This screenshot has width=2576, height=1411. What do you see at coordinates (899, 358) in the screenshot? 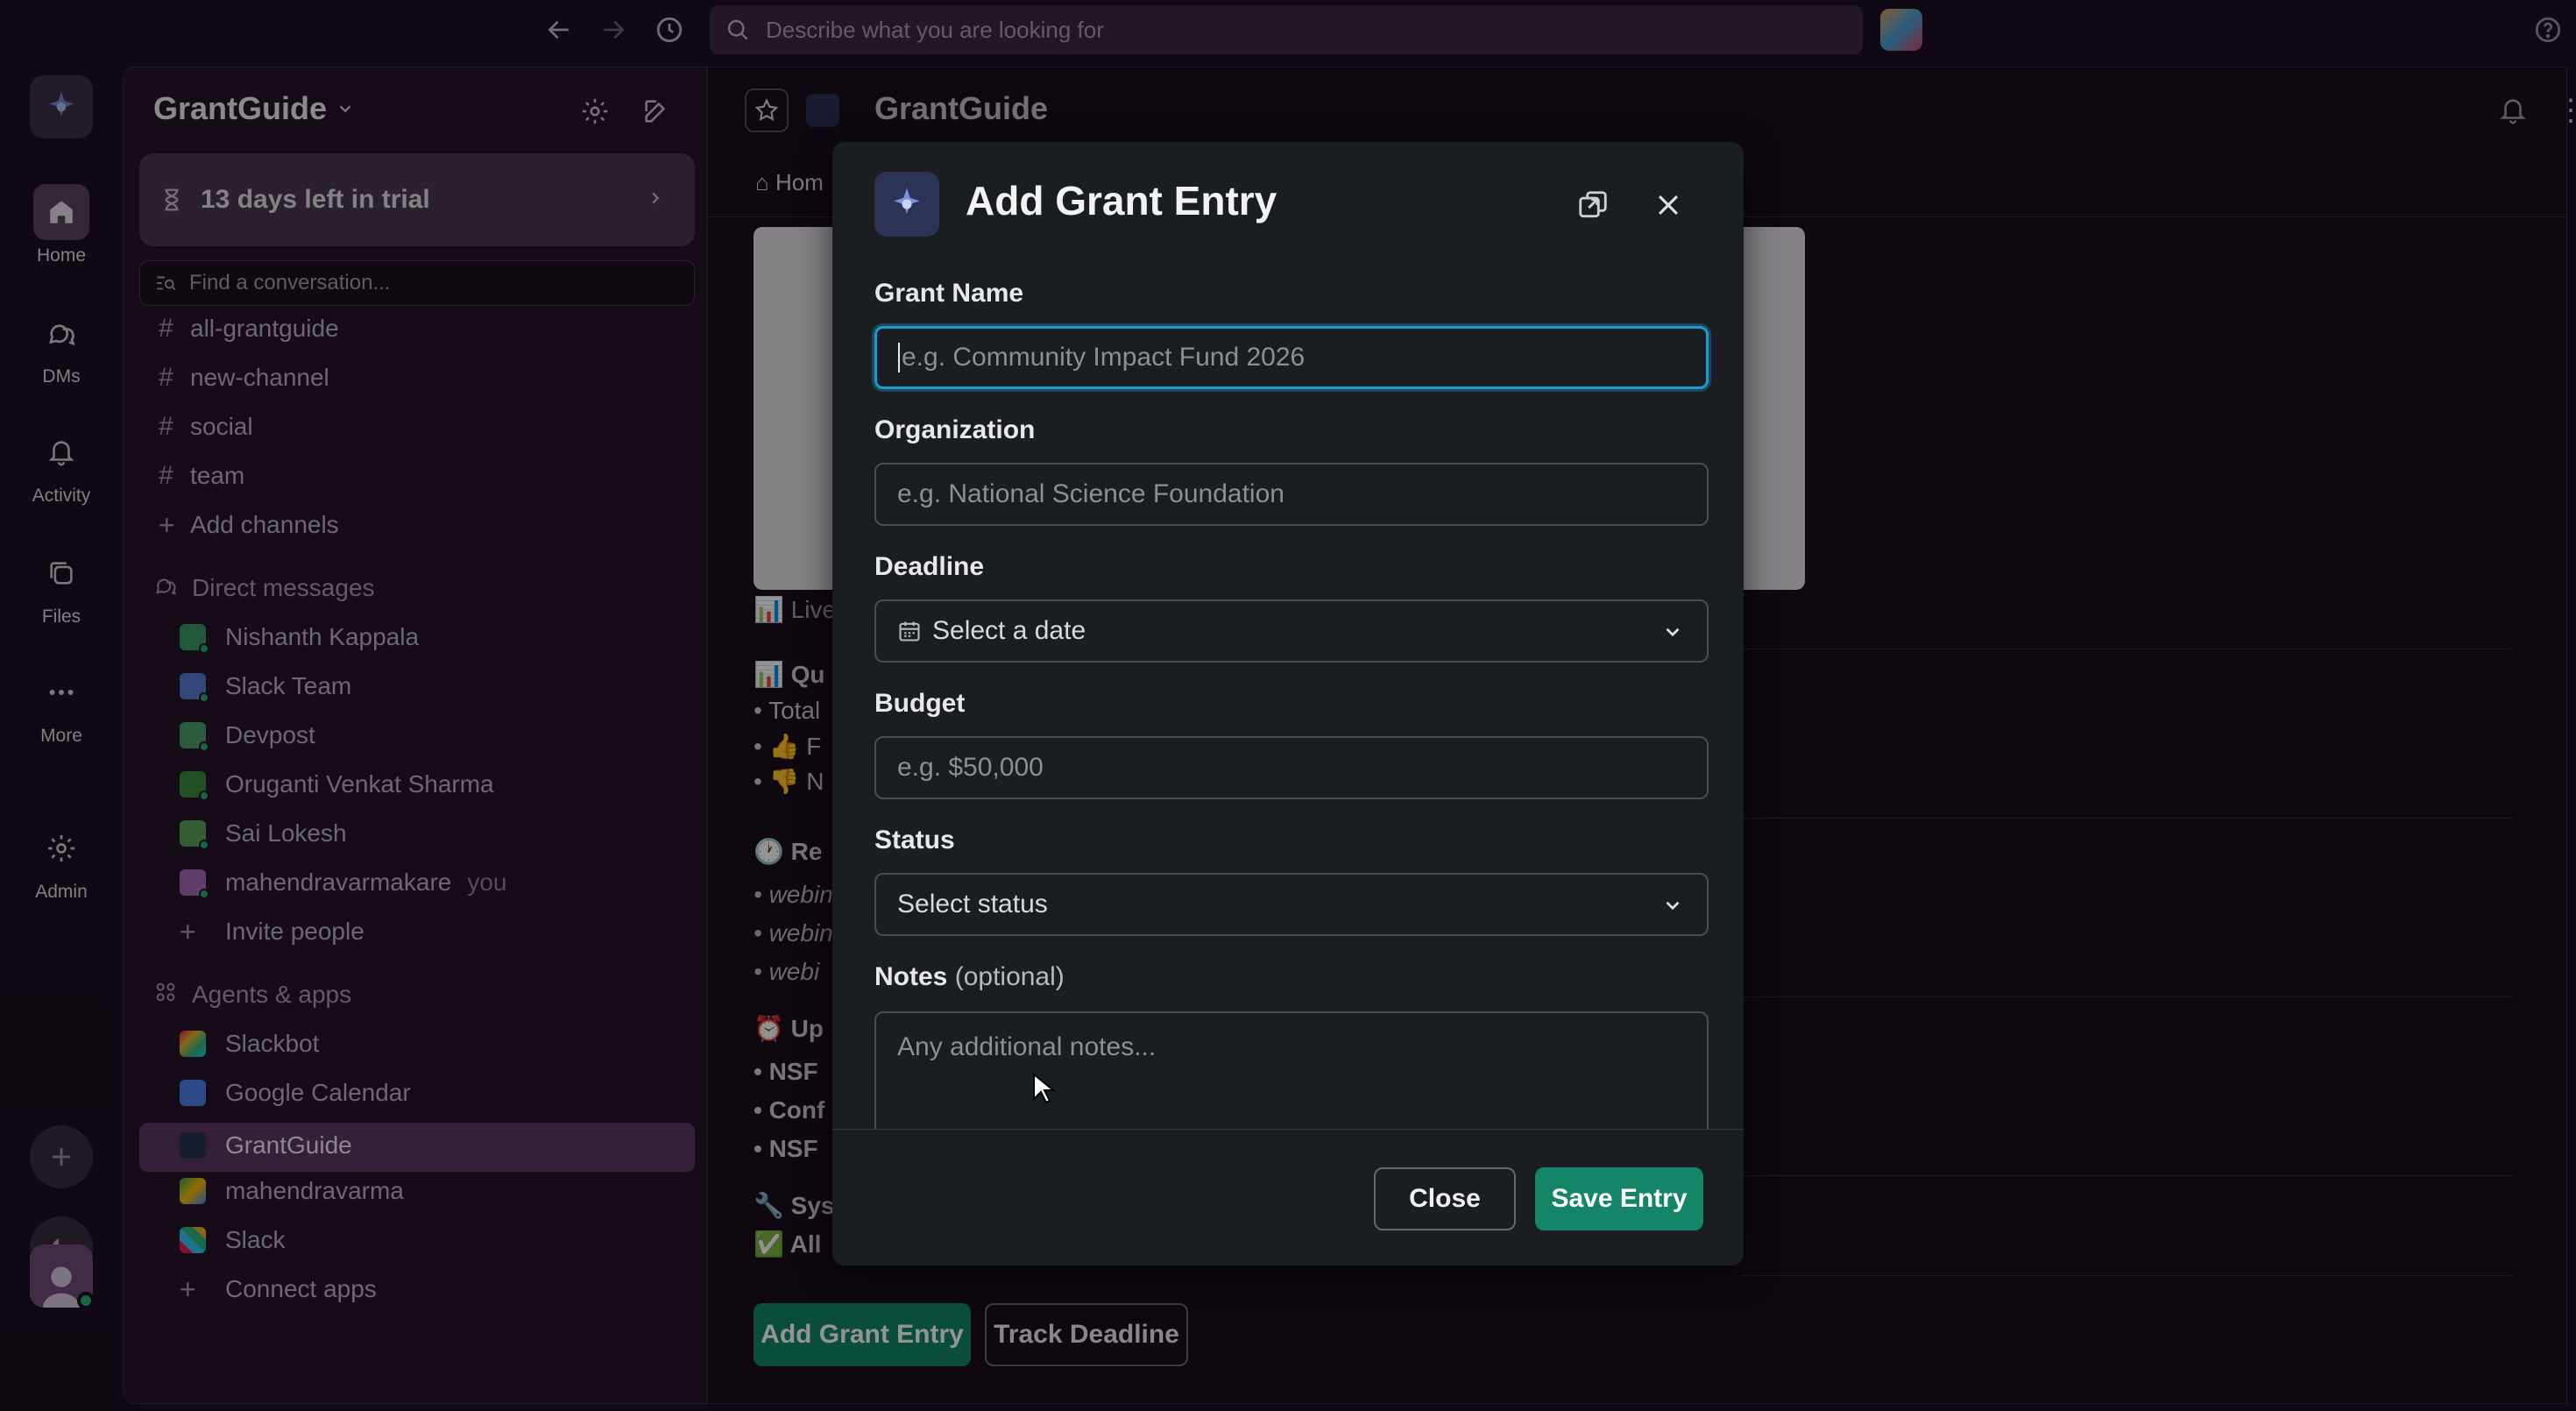
I see `text-caret` at bounding box center [899, 358].